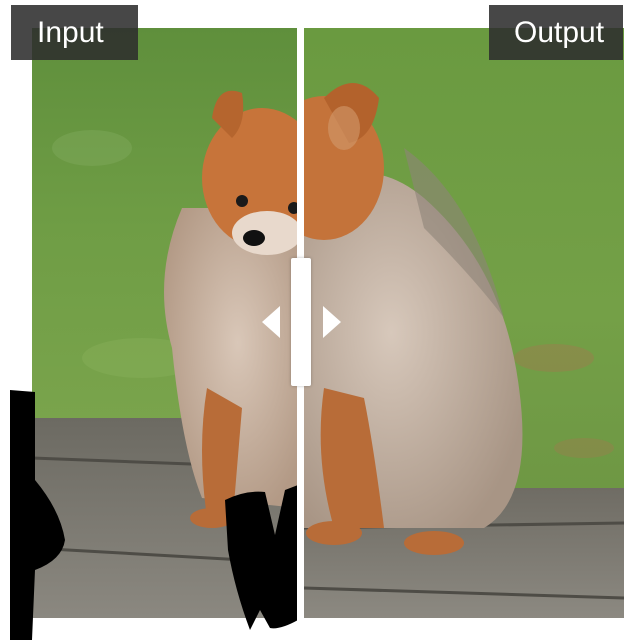  What do you see at coordinates (74, 32) in the screenshot?
I see `input-label: Input` at bounding box center [74, 32].